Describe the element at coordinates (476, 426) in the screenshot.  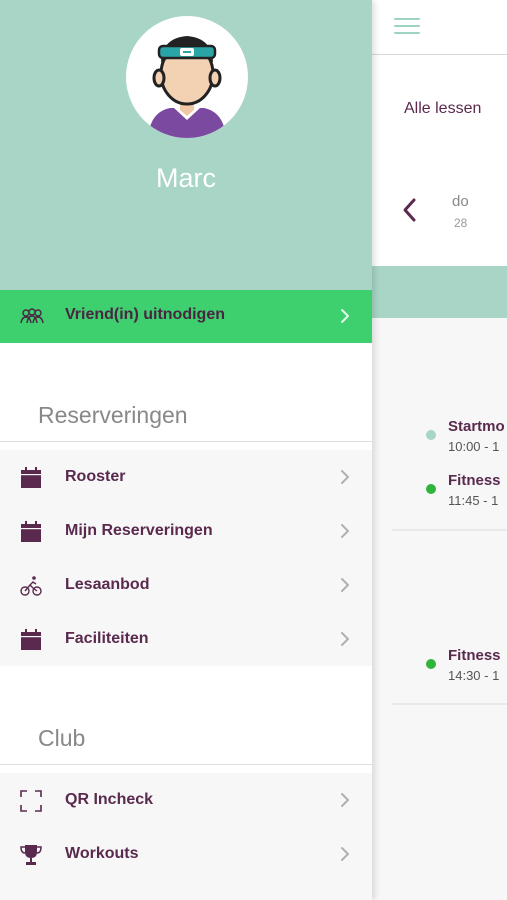
I see `lesson-title: Startmo` at that location.